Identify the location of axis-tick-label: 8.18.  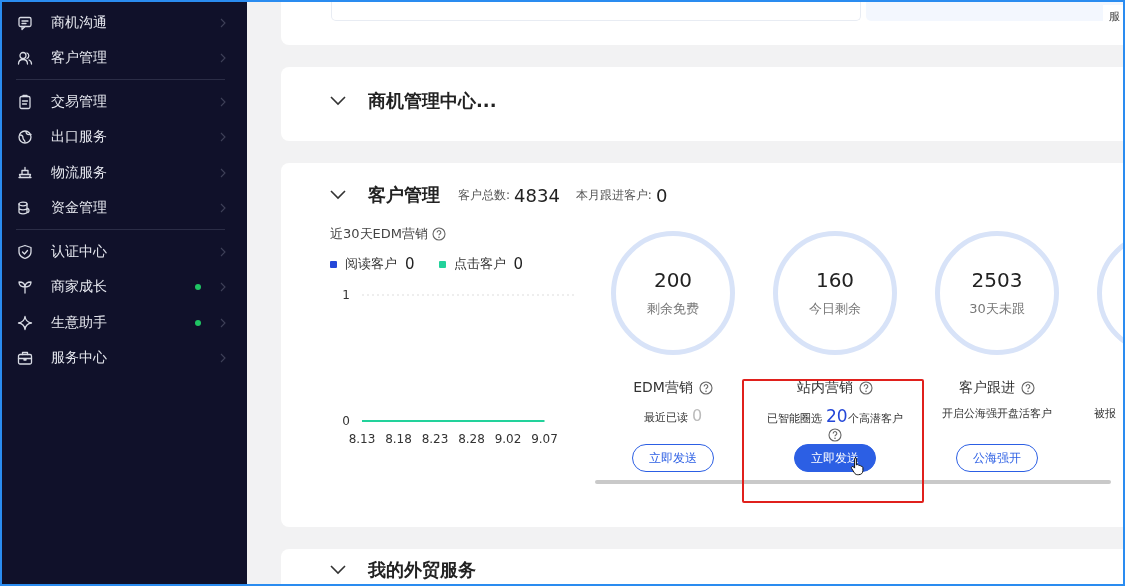
(398, 439).